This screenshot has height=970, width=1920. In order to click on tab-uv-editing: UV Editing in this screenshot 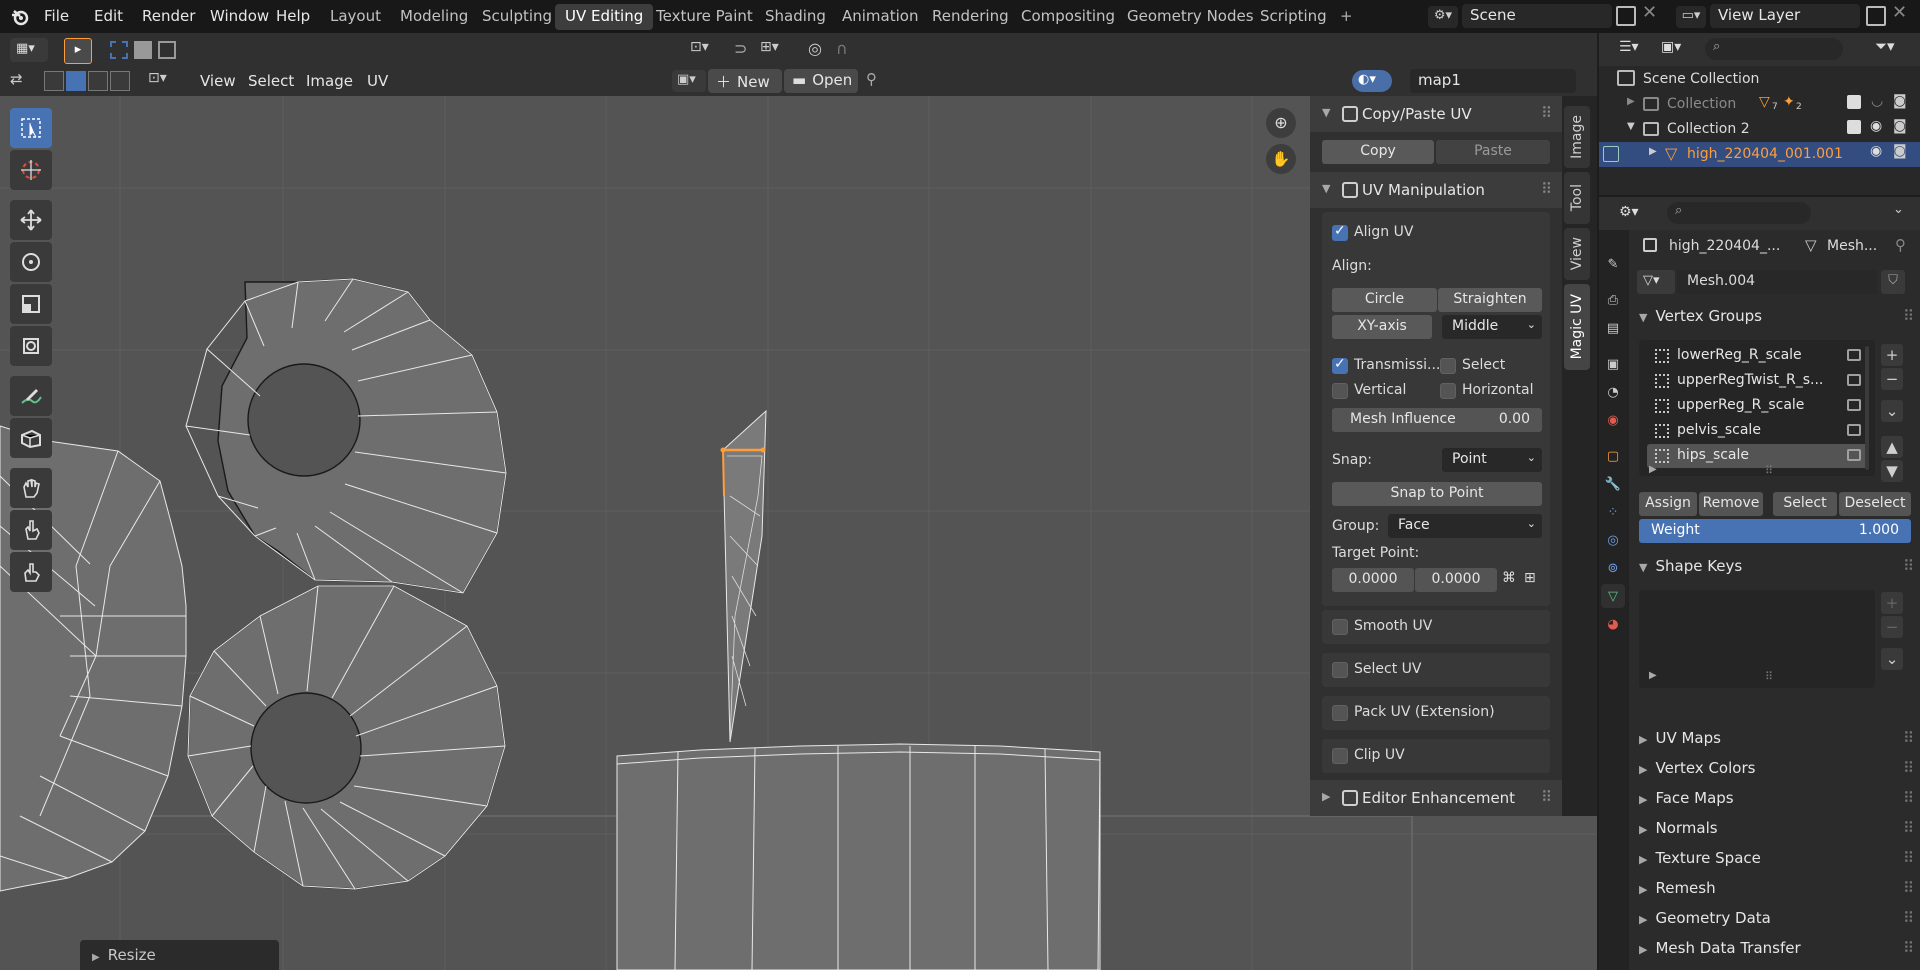, I will do `click(604, 17)`.